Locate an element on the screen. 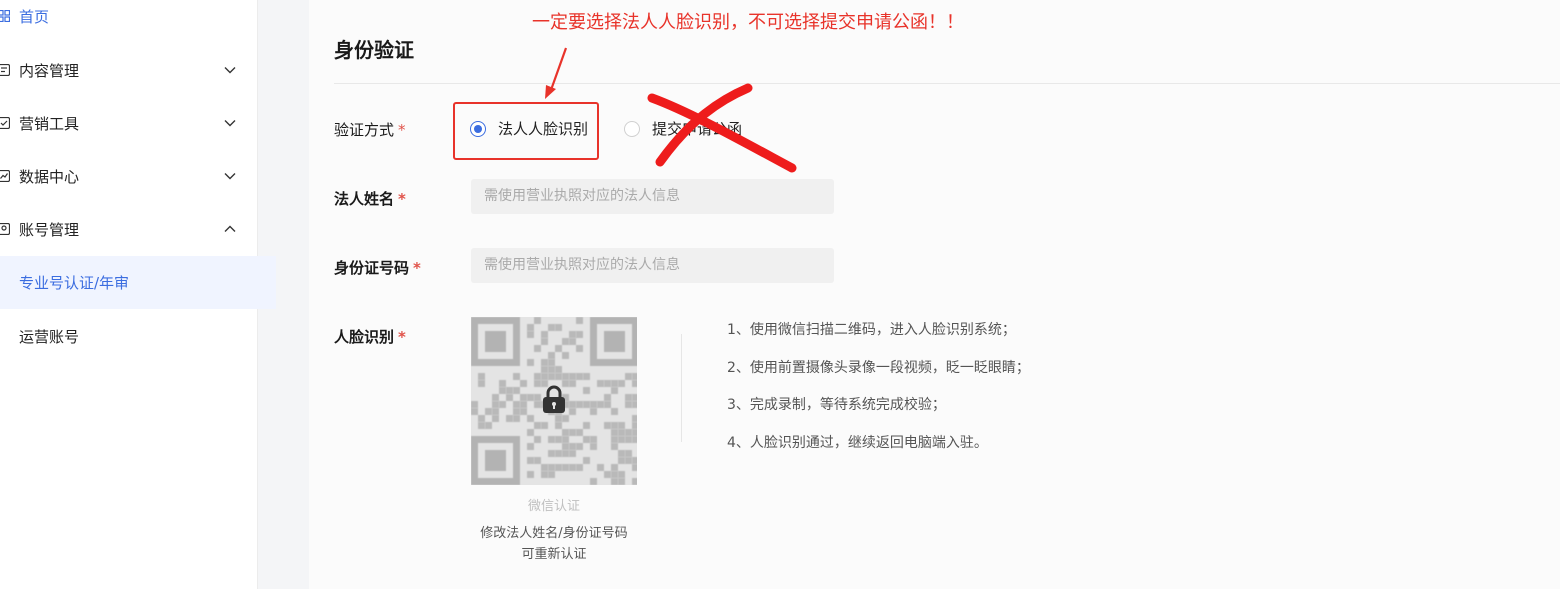 This screenshot has height=589, width=1560. content-icon is located at coordinates (5, 70).